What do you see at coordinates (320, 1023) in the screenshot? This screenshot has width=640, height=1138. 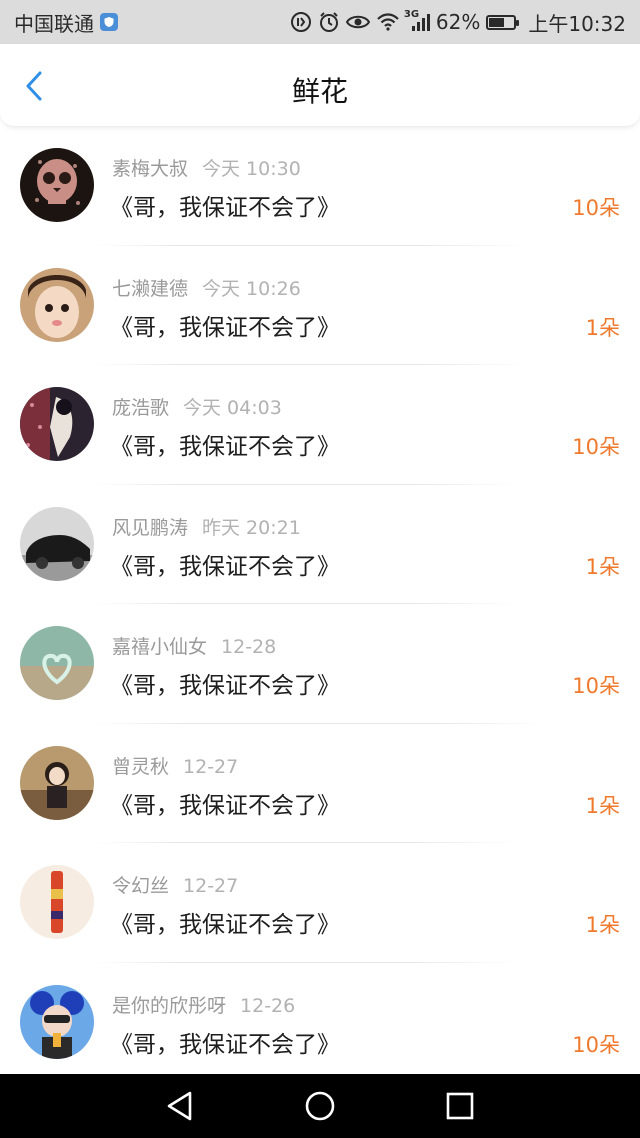 I see `list-item: 是你的欣彤呀 12-26 《哥，我保证不会了》 10朵` at bounding box center [320, 1023].